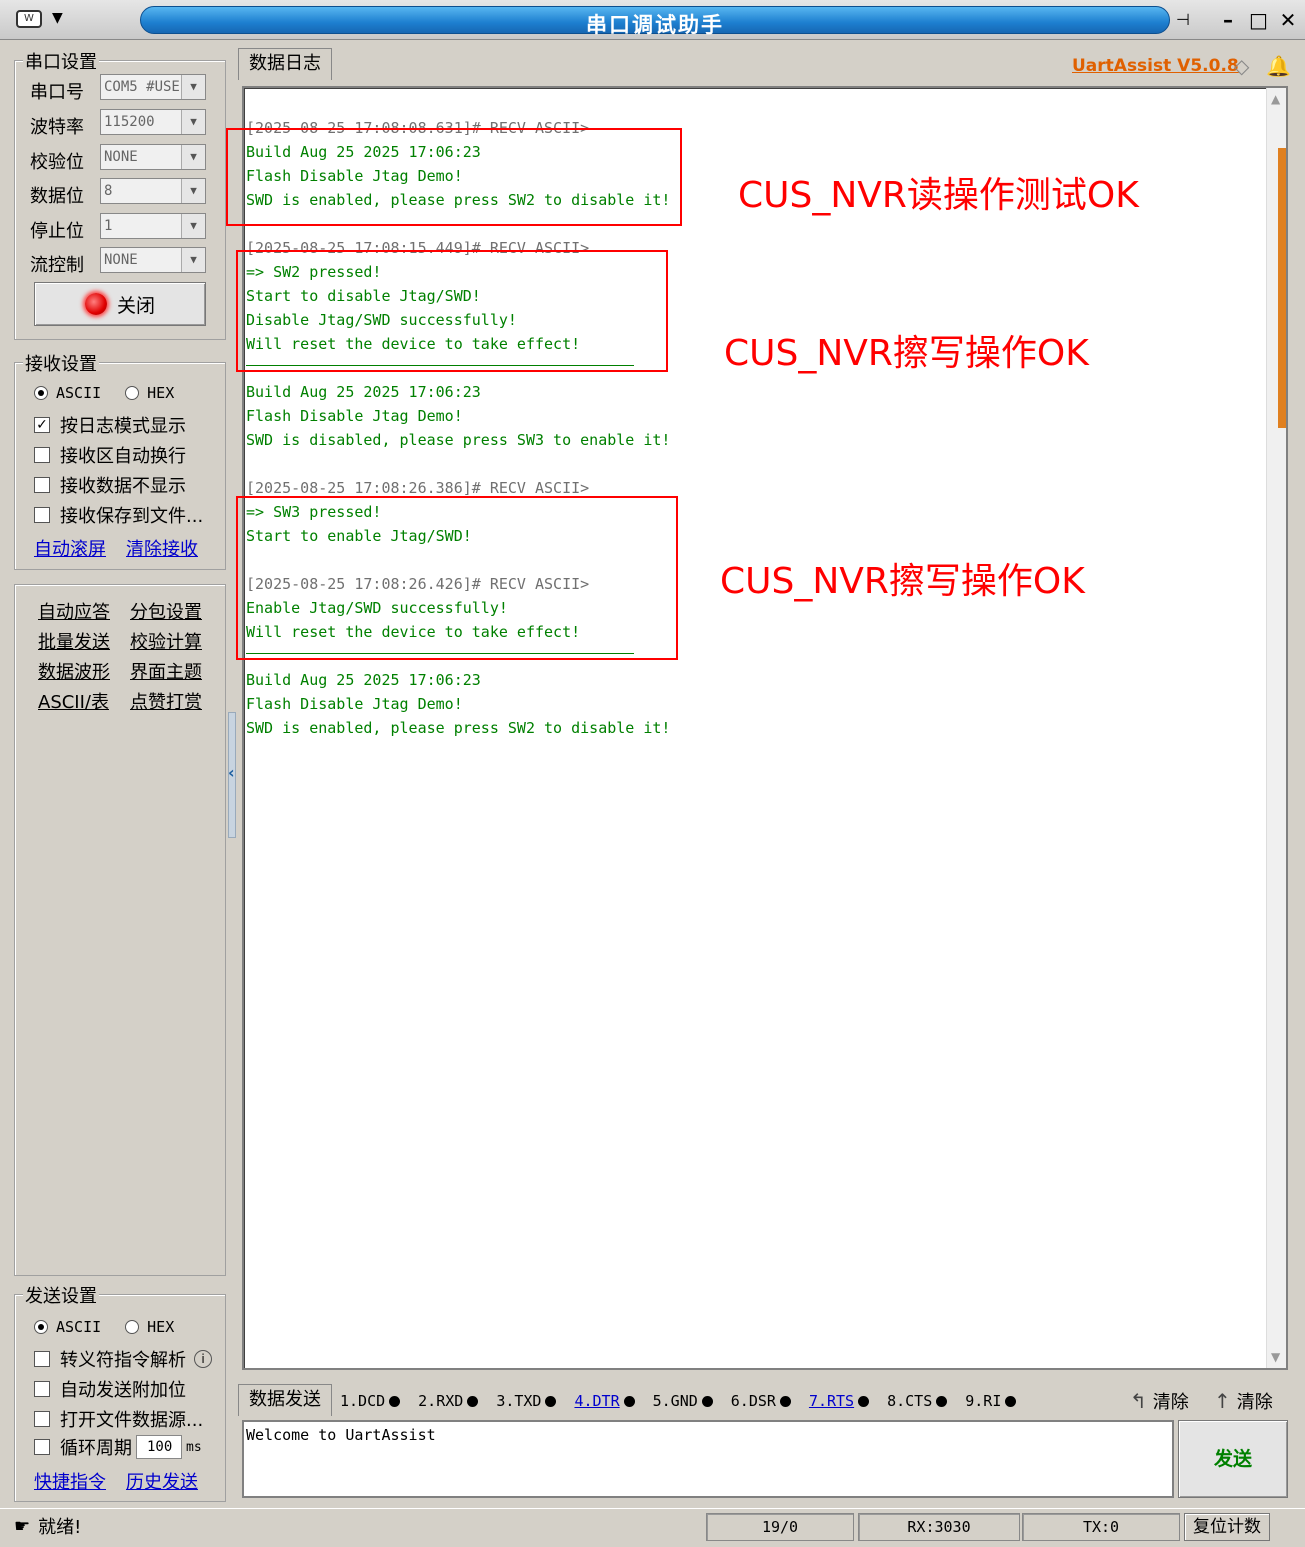  What do you see at coordinates (938, 195) in the screenshot?
I see `annotation-text-1: CUS_NVR读操作测试OK` at bounding box center [938, 195].